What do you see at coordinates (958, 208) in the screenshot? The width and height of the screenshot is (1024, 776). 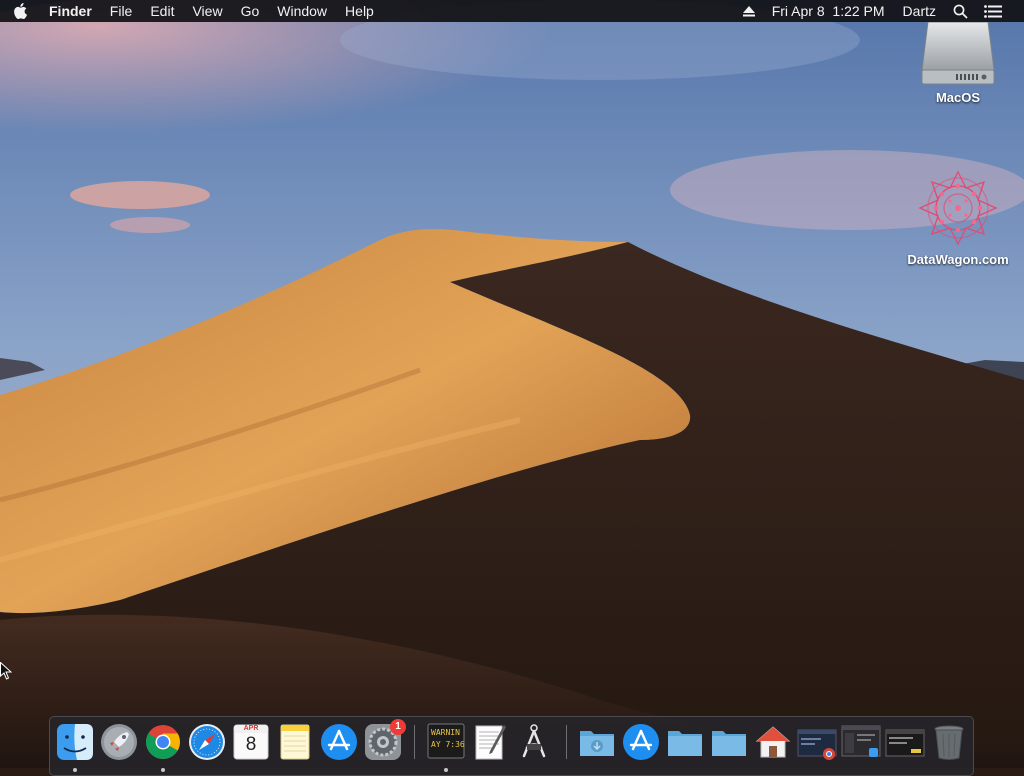 I see `datawagon-icon` at bounding box center [958, 208].